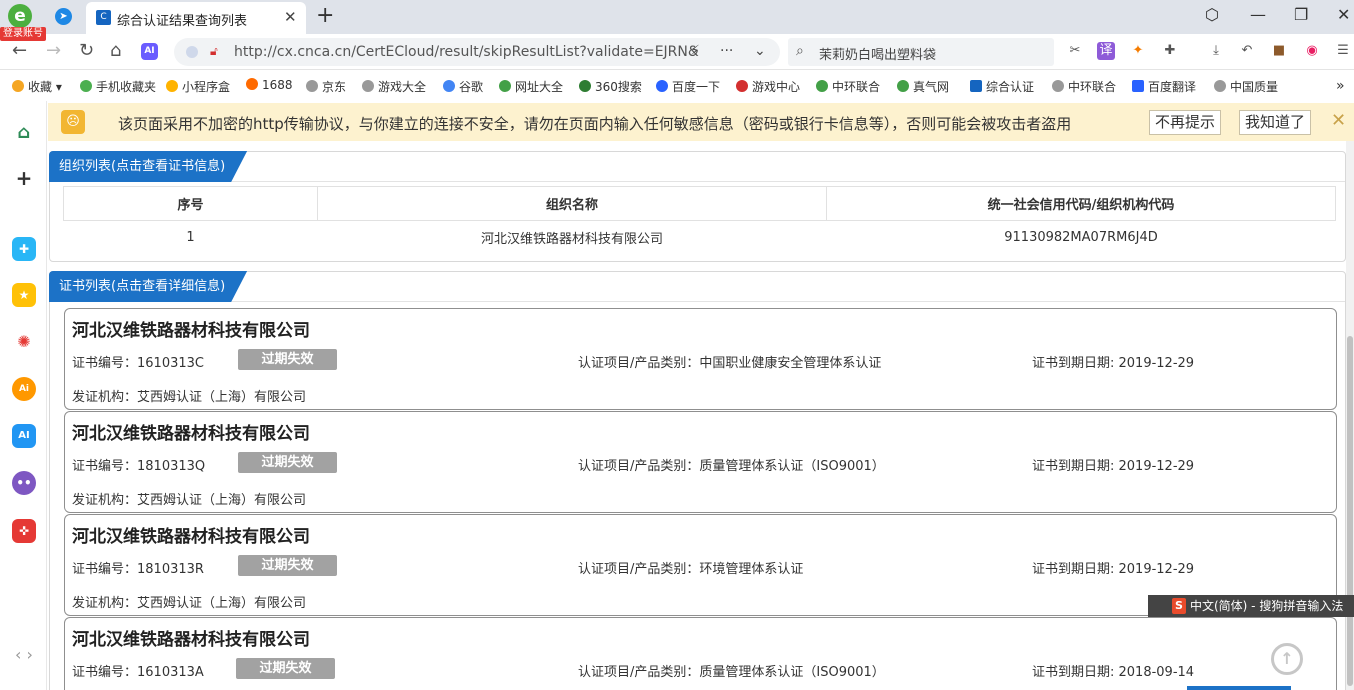  Describe the element at coordinates (24, 178) in the screenshot. I see `add-icon: +` at that location.